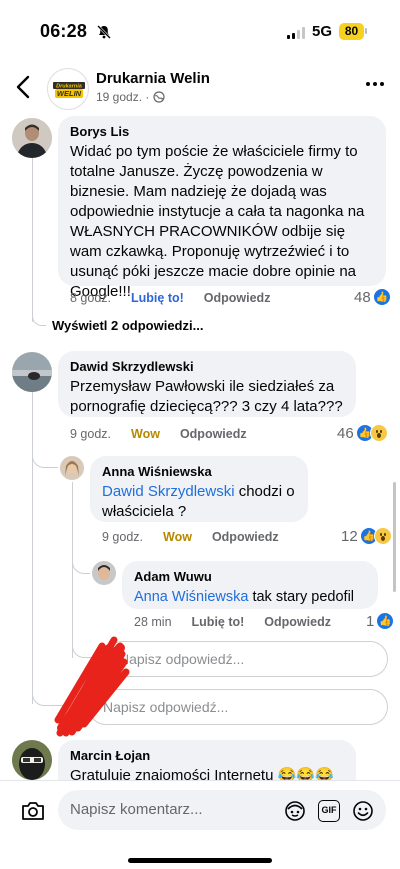  I want to click on emoji-icon, so click(363, 811).